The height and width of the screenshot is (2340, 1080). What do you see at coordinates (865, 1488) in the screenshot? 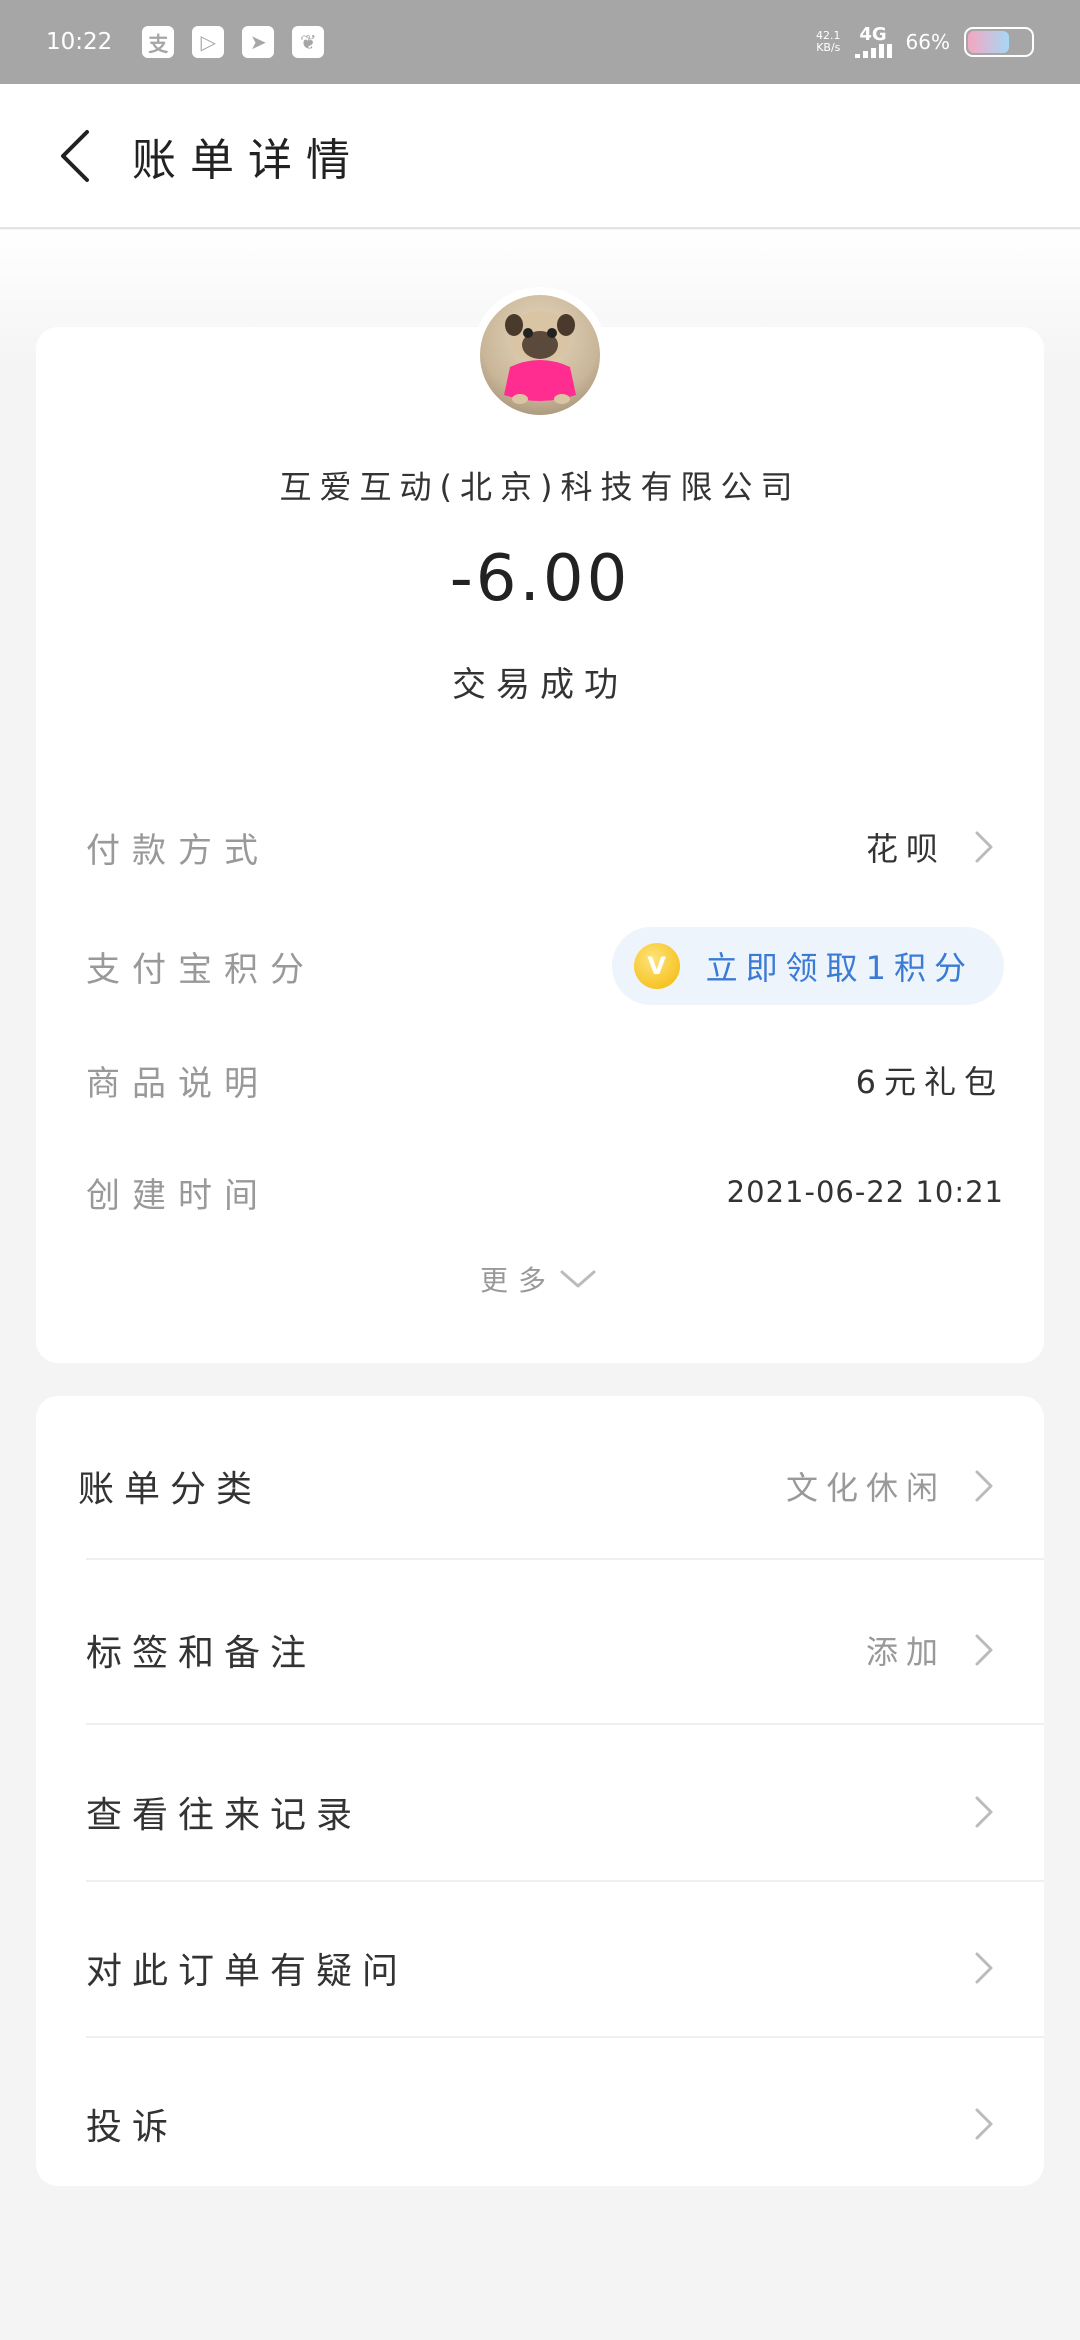
I see `bill-category-value: 文化休闲` at bounding box center [865, 1488].